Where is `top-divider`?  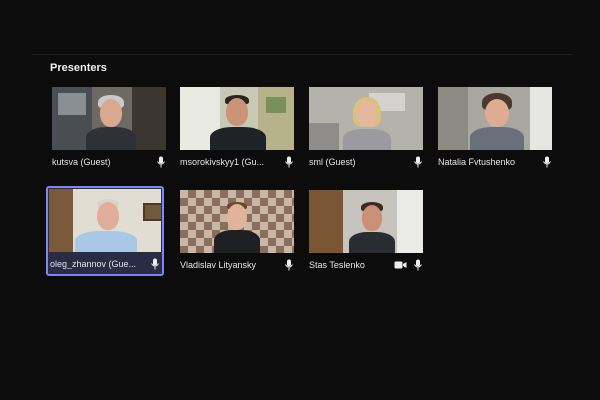
top-divider is located at coordinates (302, 54).